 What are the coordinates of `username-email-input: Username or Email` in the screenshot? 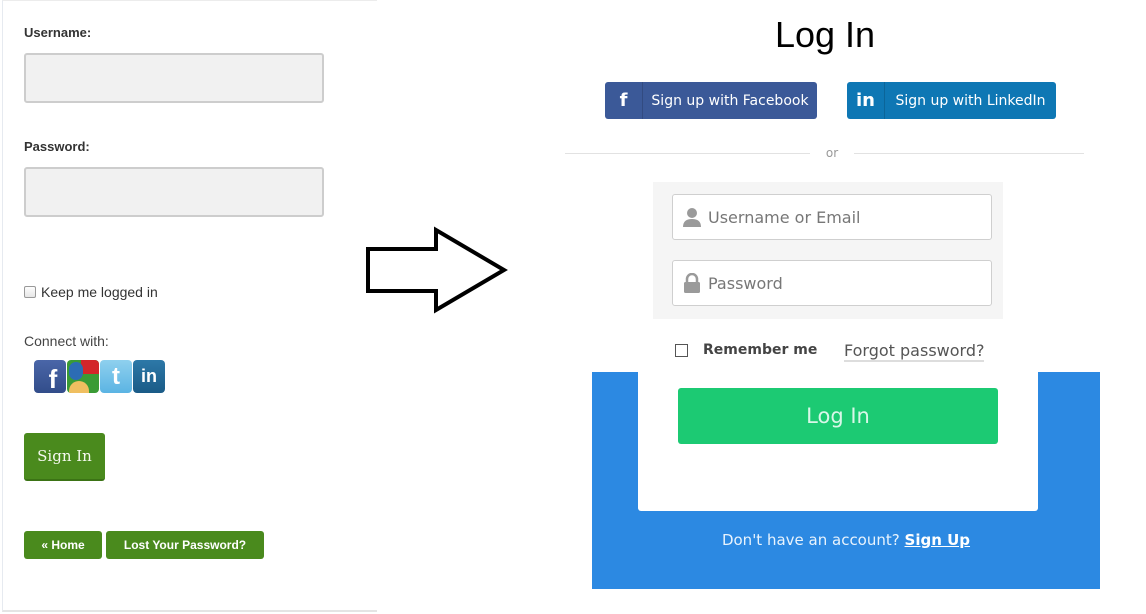 It's located at (832, 217).